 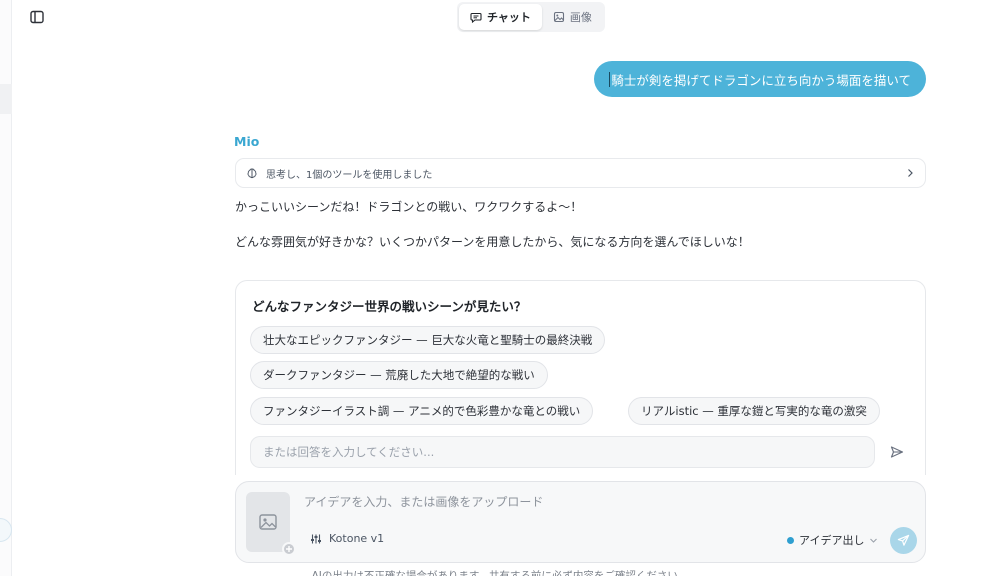 I want to click on option-chip-illustration: ファンタジーイラスト調 — アニメ的で色彩豊かな竜との戦い, so click(x=422, y=411).